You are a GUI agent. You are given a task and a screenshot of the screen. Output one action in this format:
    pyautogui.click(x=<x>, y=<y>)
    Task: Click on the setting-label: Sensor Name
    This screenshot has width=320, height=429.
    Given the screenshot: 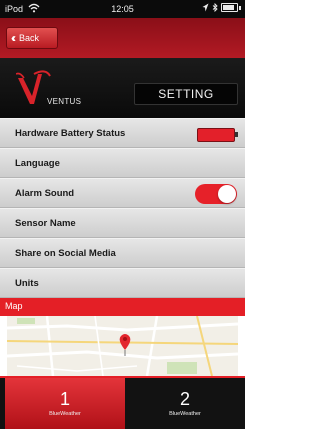 What is the action you would take?
    pyautogui.click(x=45, y=223)
    